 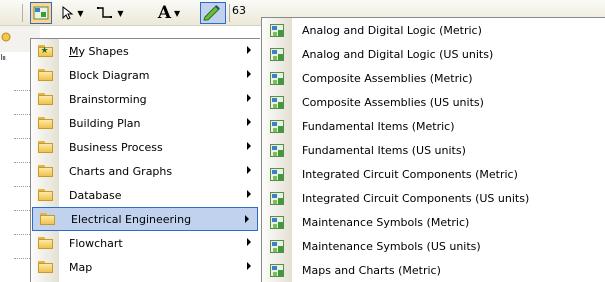 I want to click on connector-tool-button: ▼, so click(x=110, y=13).